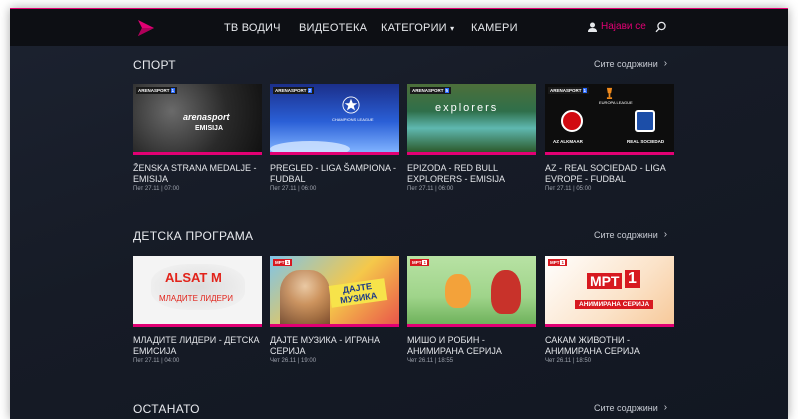  I want to click on card-title: EPIZODA - RED BULL EXPLORERS - EMISIJA, so click(456, 173).